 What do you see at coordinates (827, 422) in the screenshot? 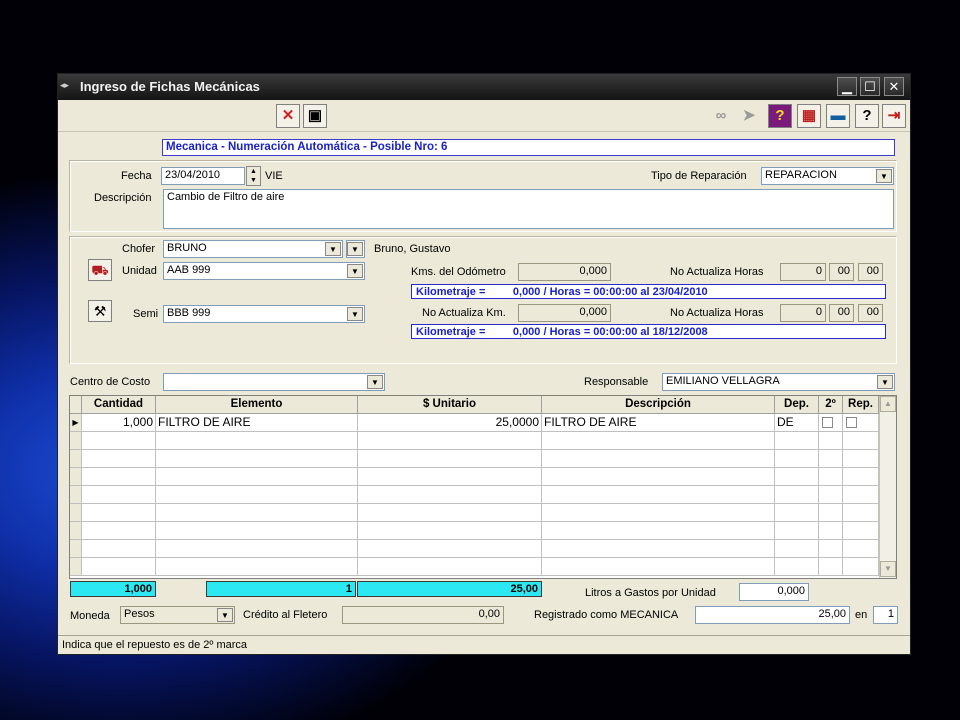
I see `segunda-marca-checkbox` at bounding box center [827, 422].